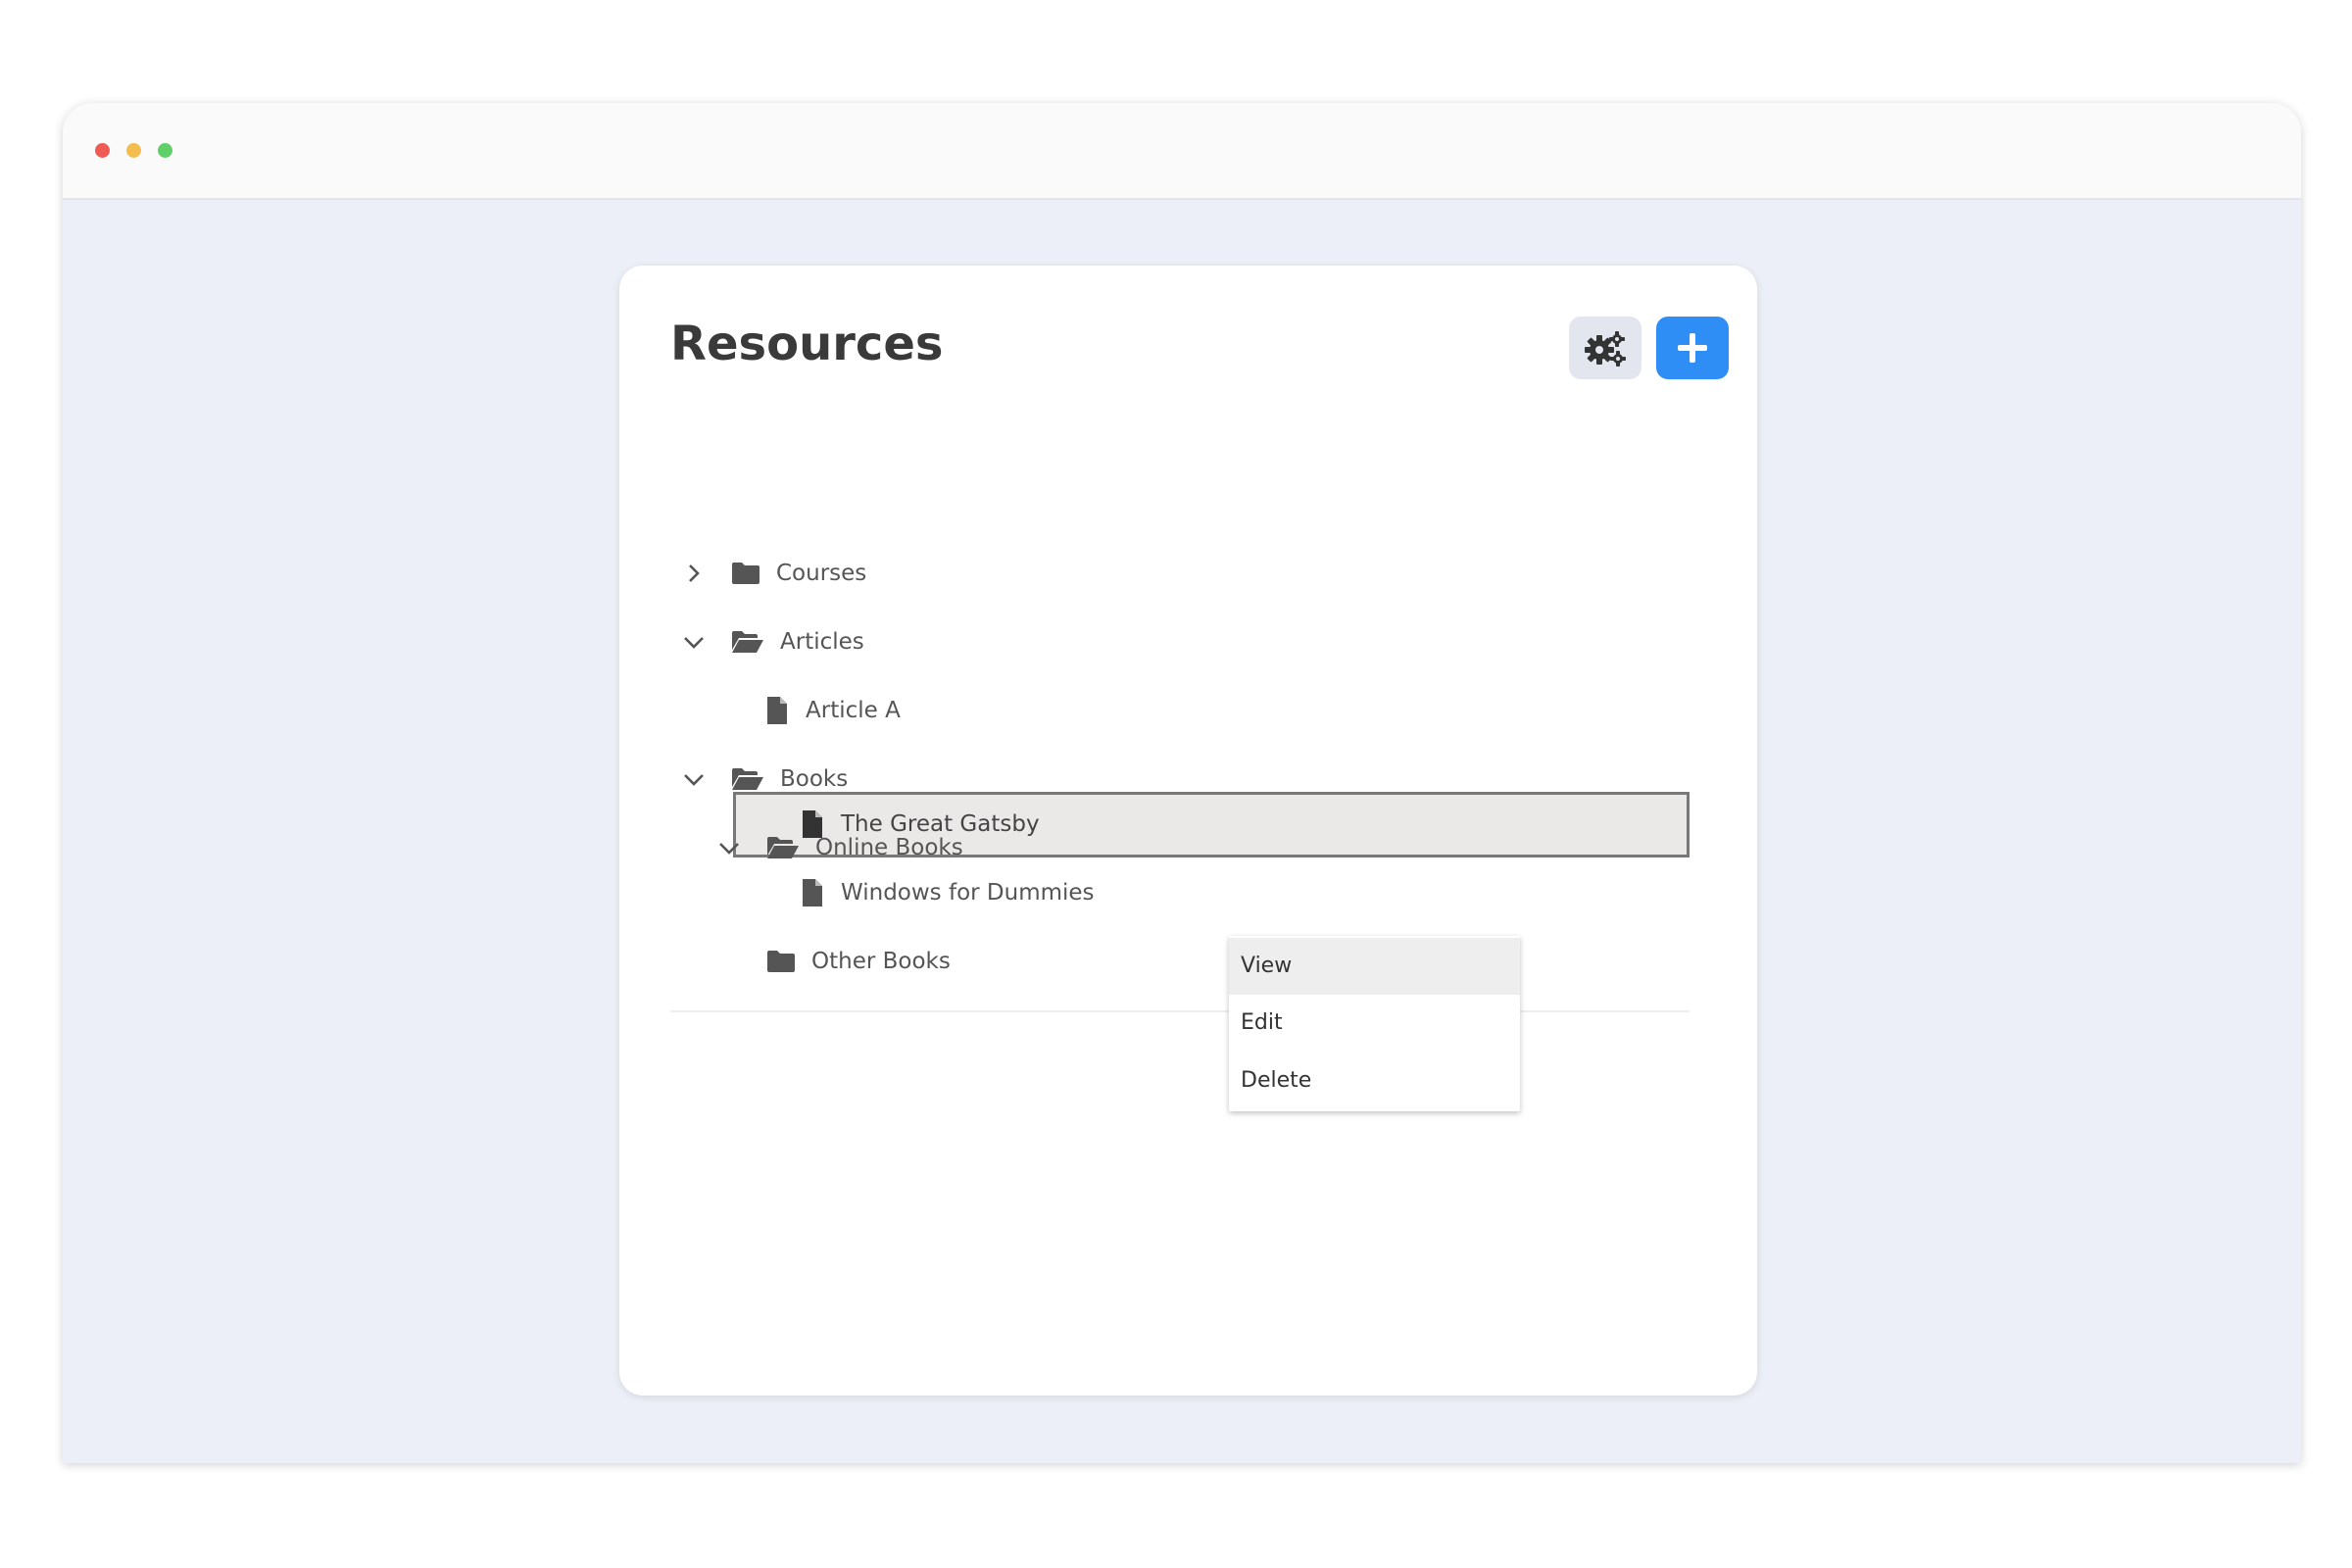 Image resolution: width=2352 pixels, height=1568 pixels. Describe the element at coordinates (694, 573) in the screenshot. I see `chevron-right-icon` at that location.